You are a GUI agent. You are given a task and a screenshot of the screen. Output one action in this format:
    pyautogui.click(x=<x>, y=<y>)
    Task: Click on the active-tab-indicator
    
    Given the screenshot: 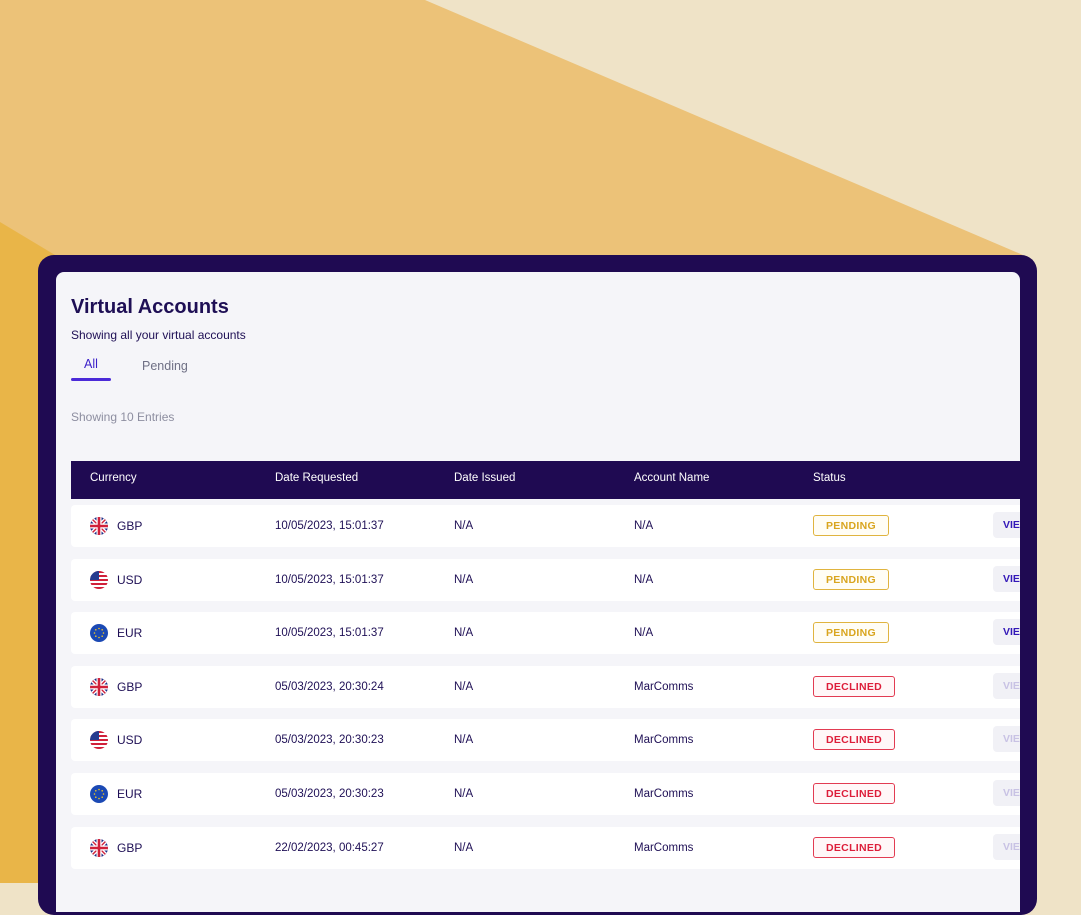 What is the action you would take?
    pyautogui.click(x=91, y=379)
    